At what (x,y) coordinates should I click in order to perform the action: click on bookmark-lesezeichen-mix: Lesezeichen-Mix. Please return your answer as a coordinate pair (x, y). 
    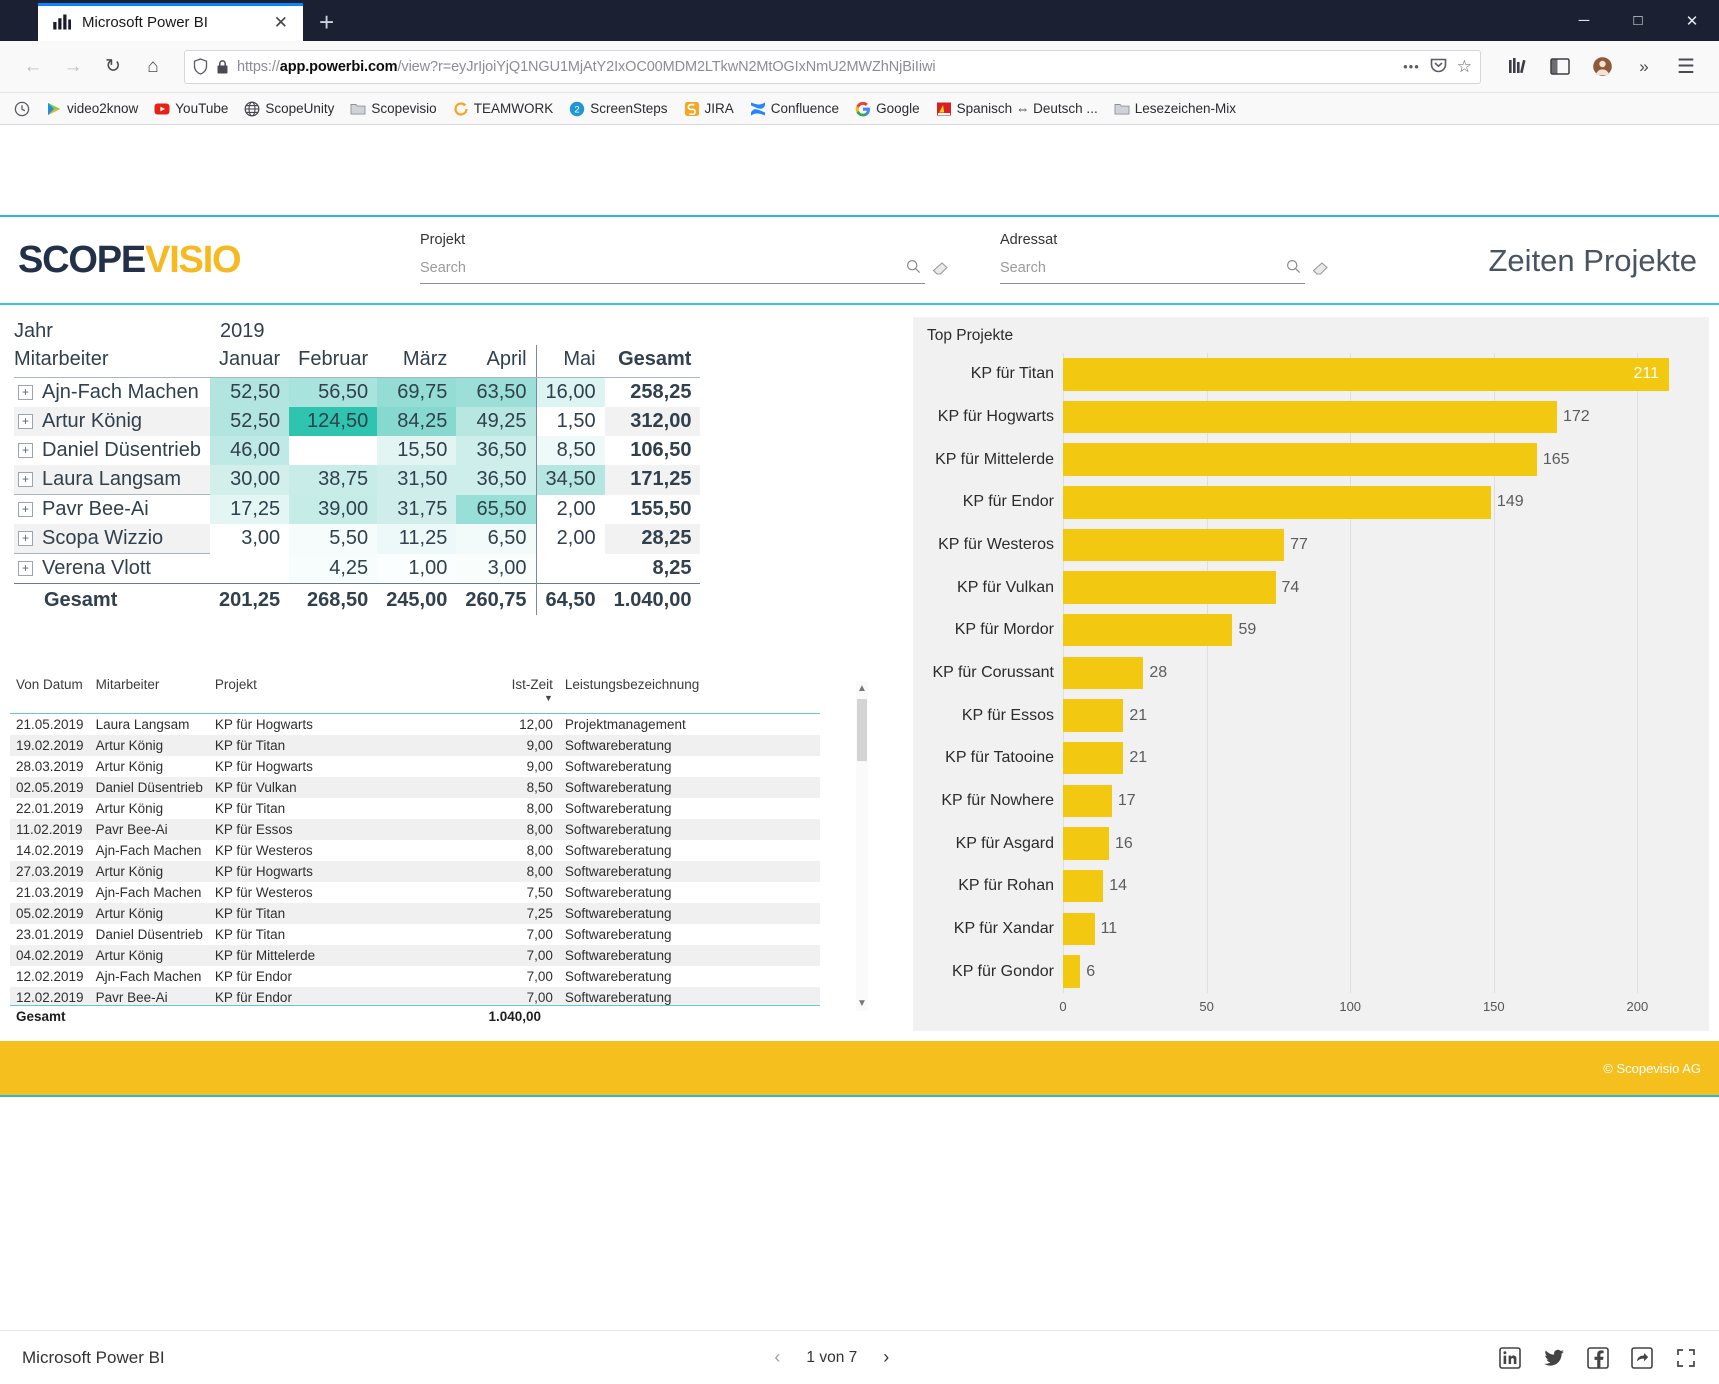
    Looking at the image, I should click on (1175, 109).